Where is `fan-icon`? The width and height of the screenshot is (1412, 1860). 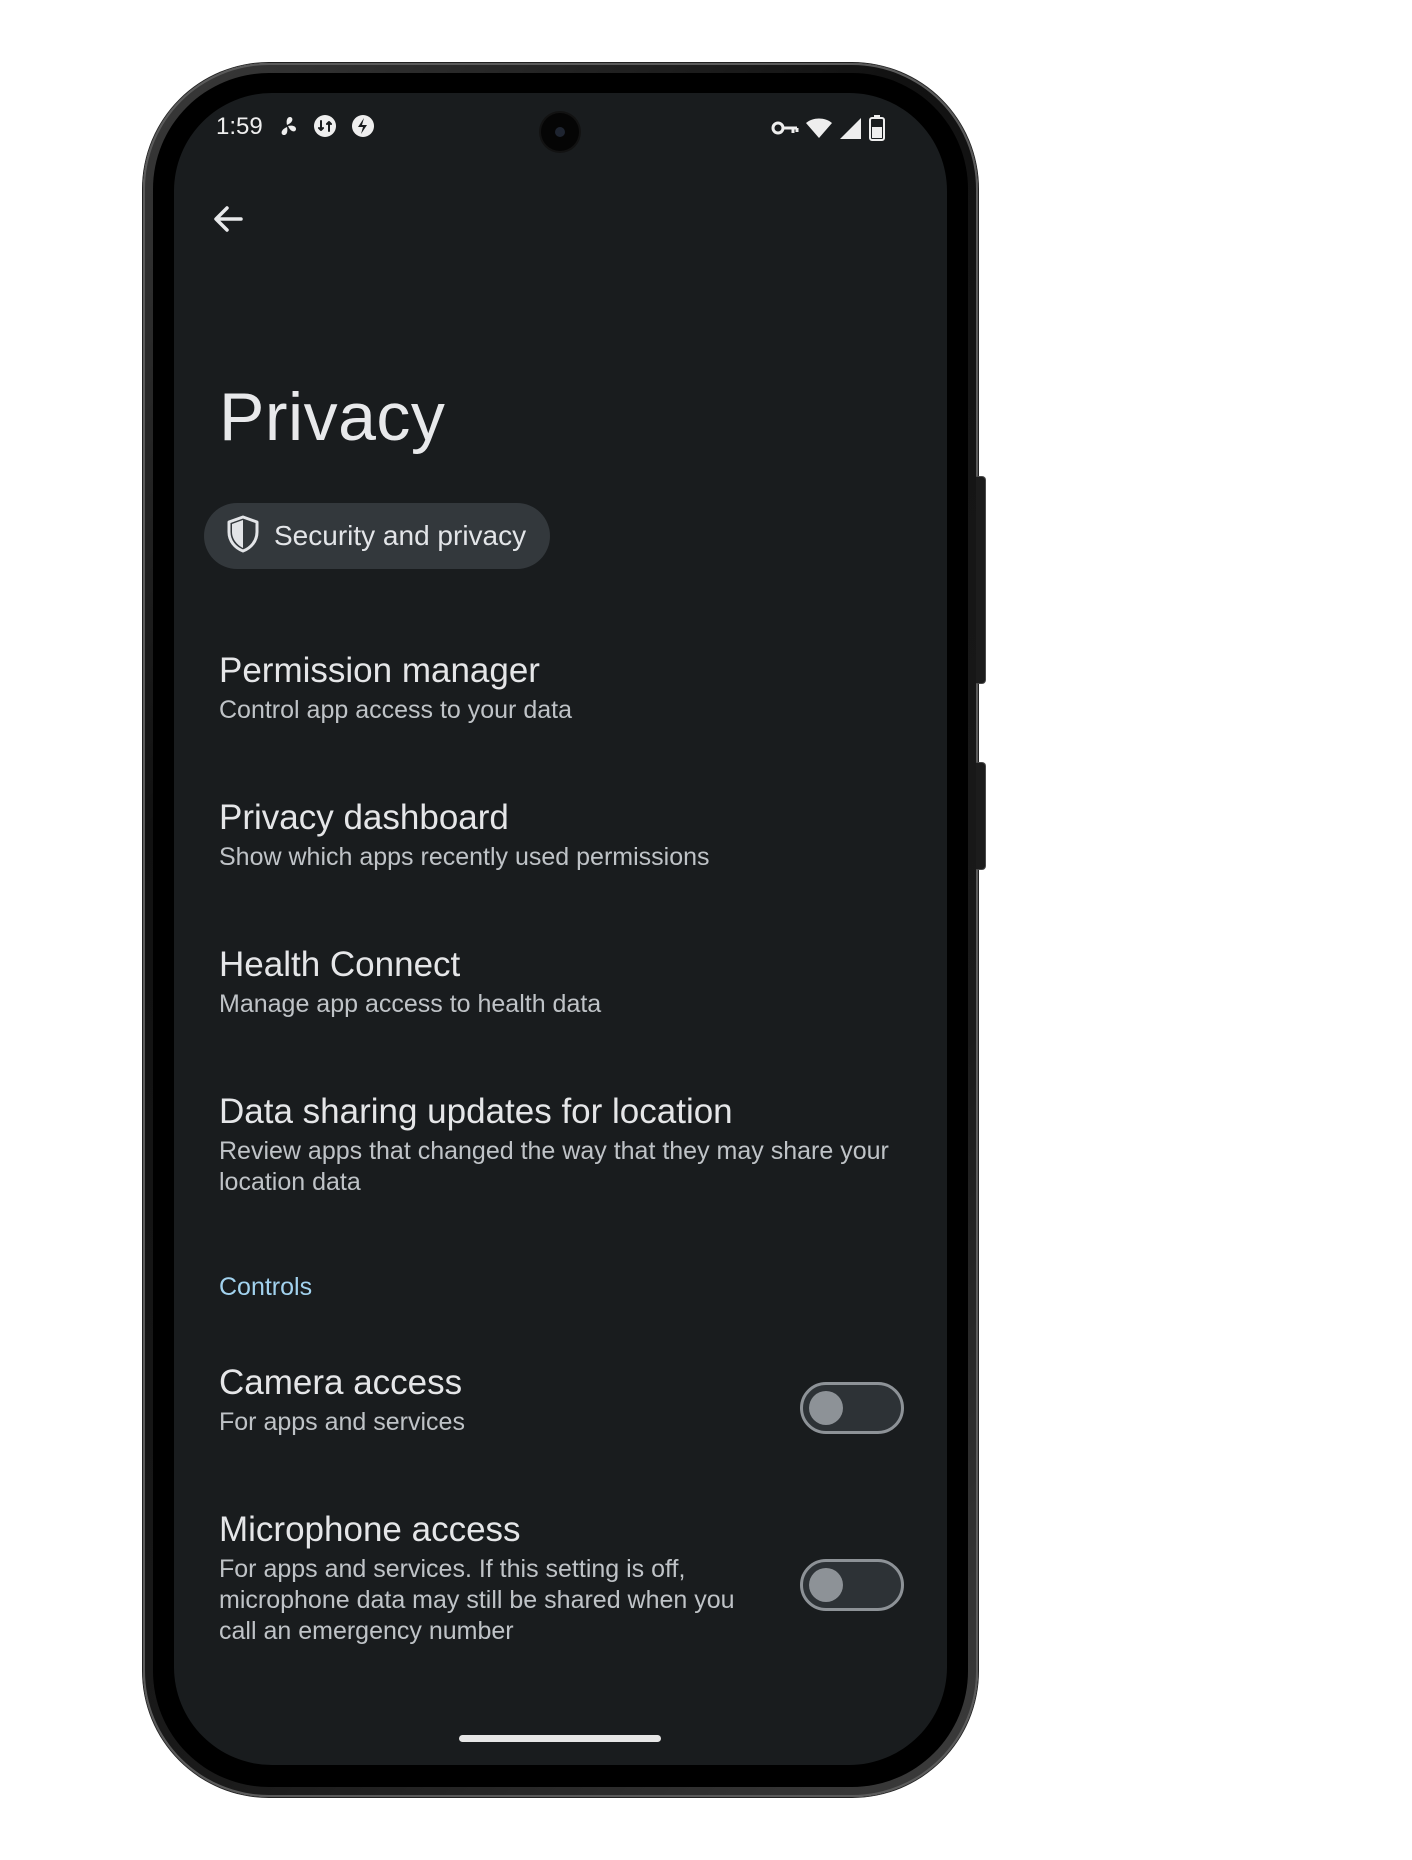 fan-icon is located at coordinates (287, 126).